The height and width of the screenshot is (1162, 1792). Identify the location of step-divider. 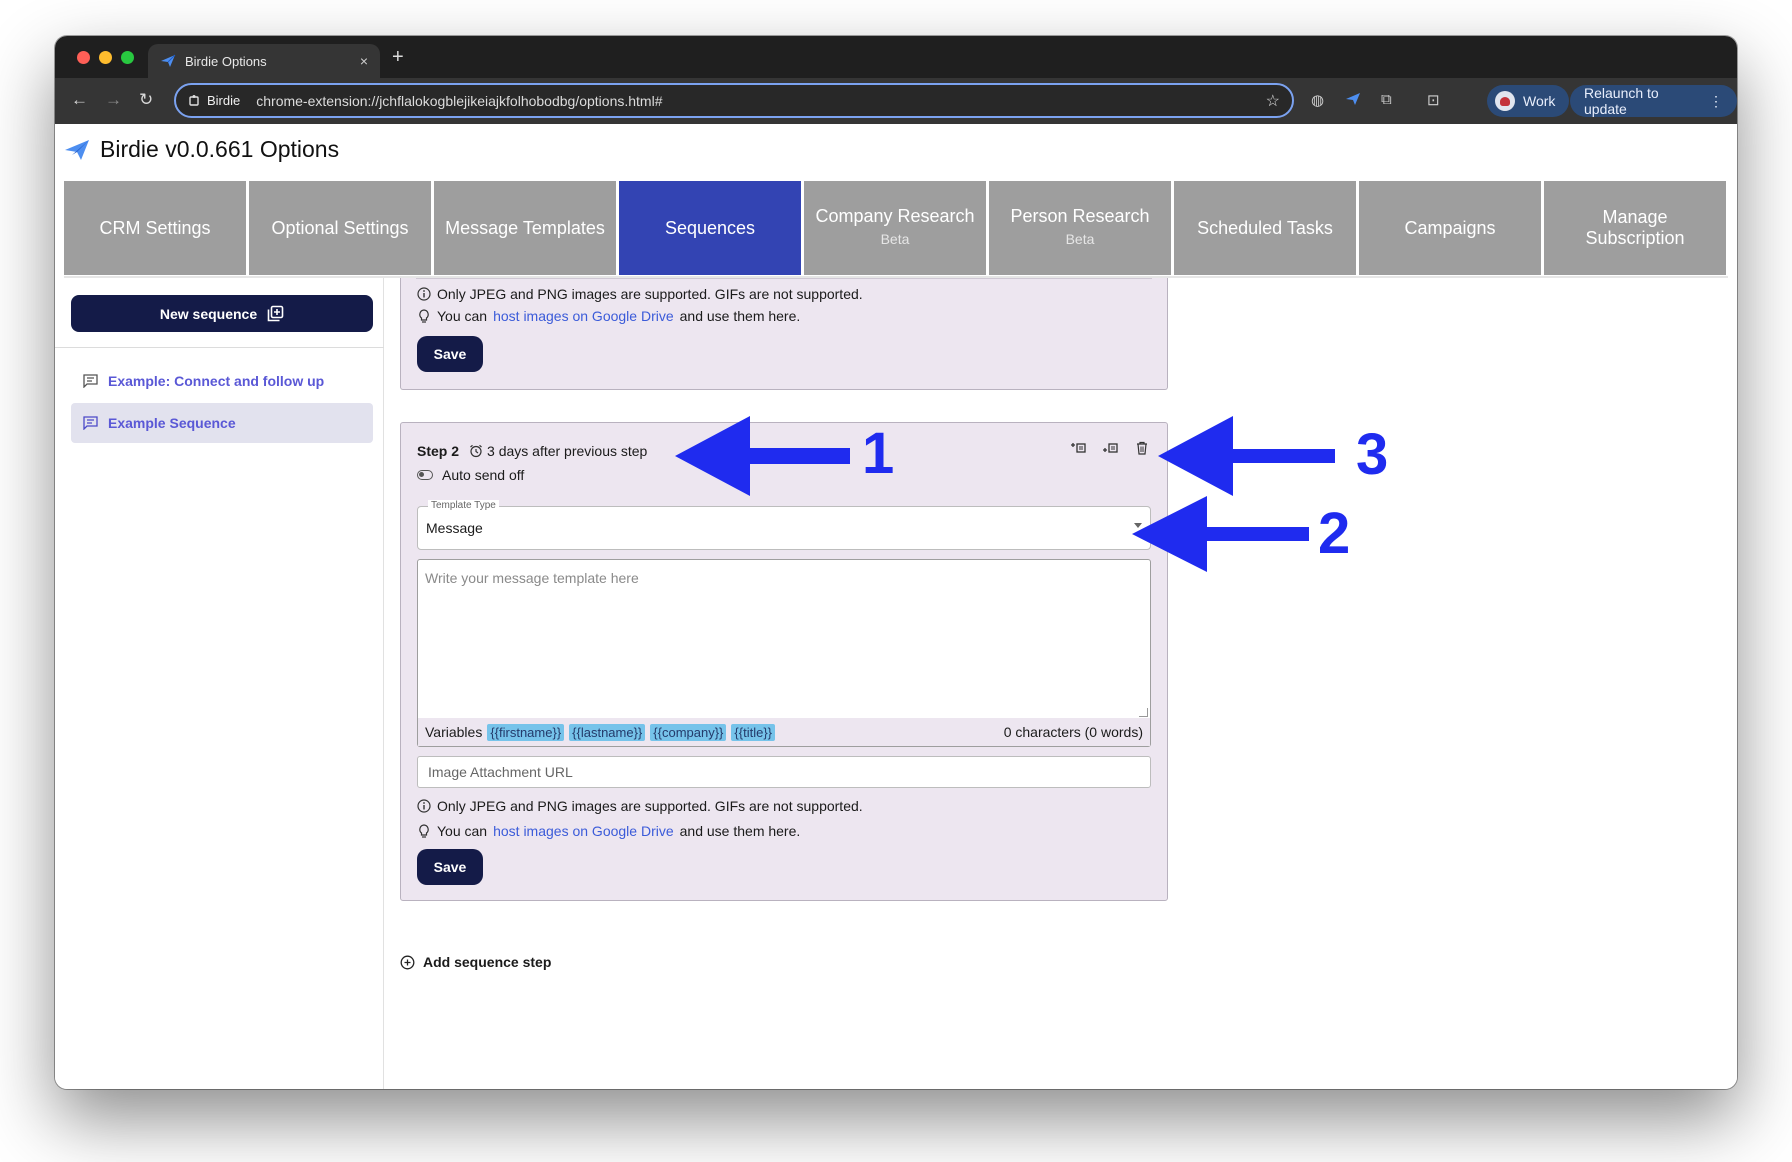
(784, 278).